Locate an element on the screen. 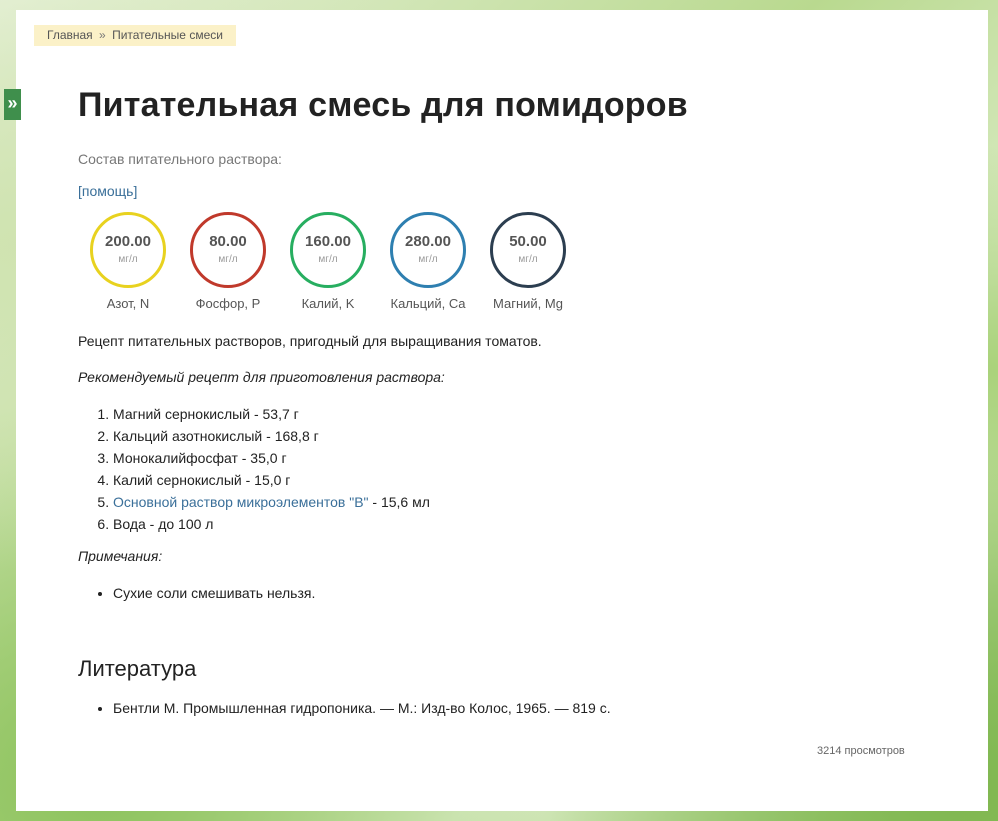  nutrient-name: Фосфор, P is located at coordinates (228, 303).